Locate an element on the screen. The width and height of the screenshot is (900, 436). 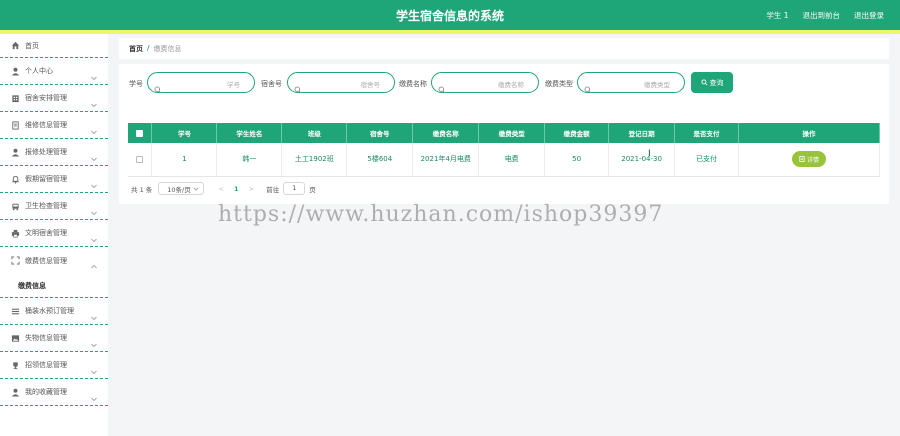
sidebar-item-lost-items: 失物信息管理 is located at coordinates (54, 338).